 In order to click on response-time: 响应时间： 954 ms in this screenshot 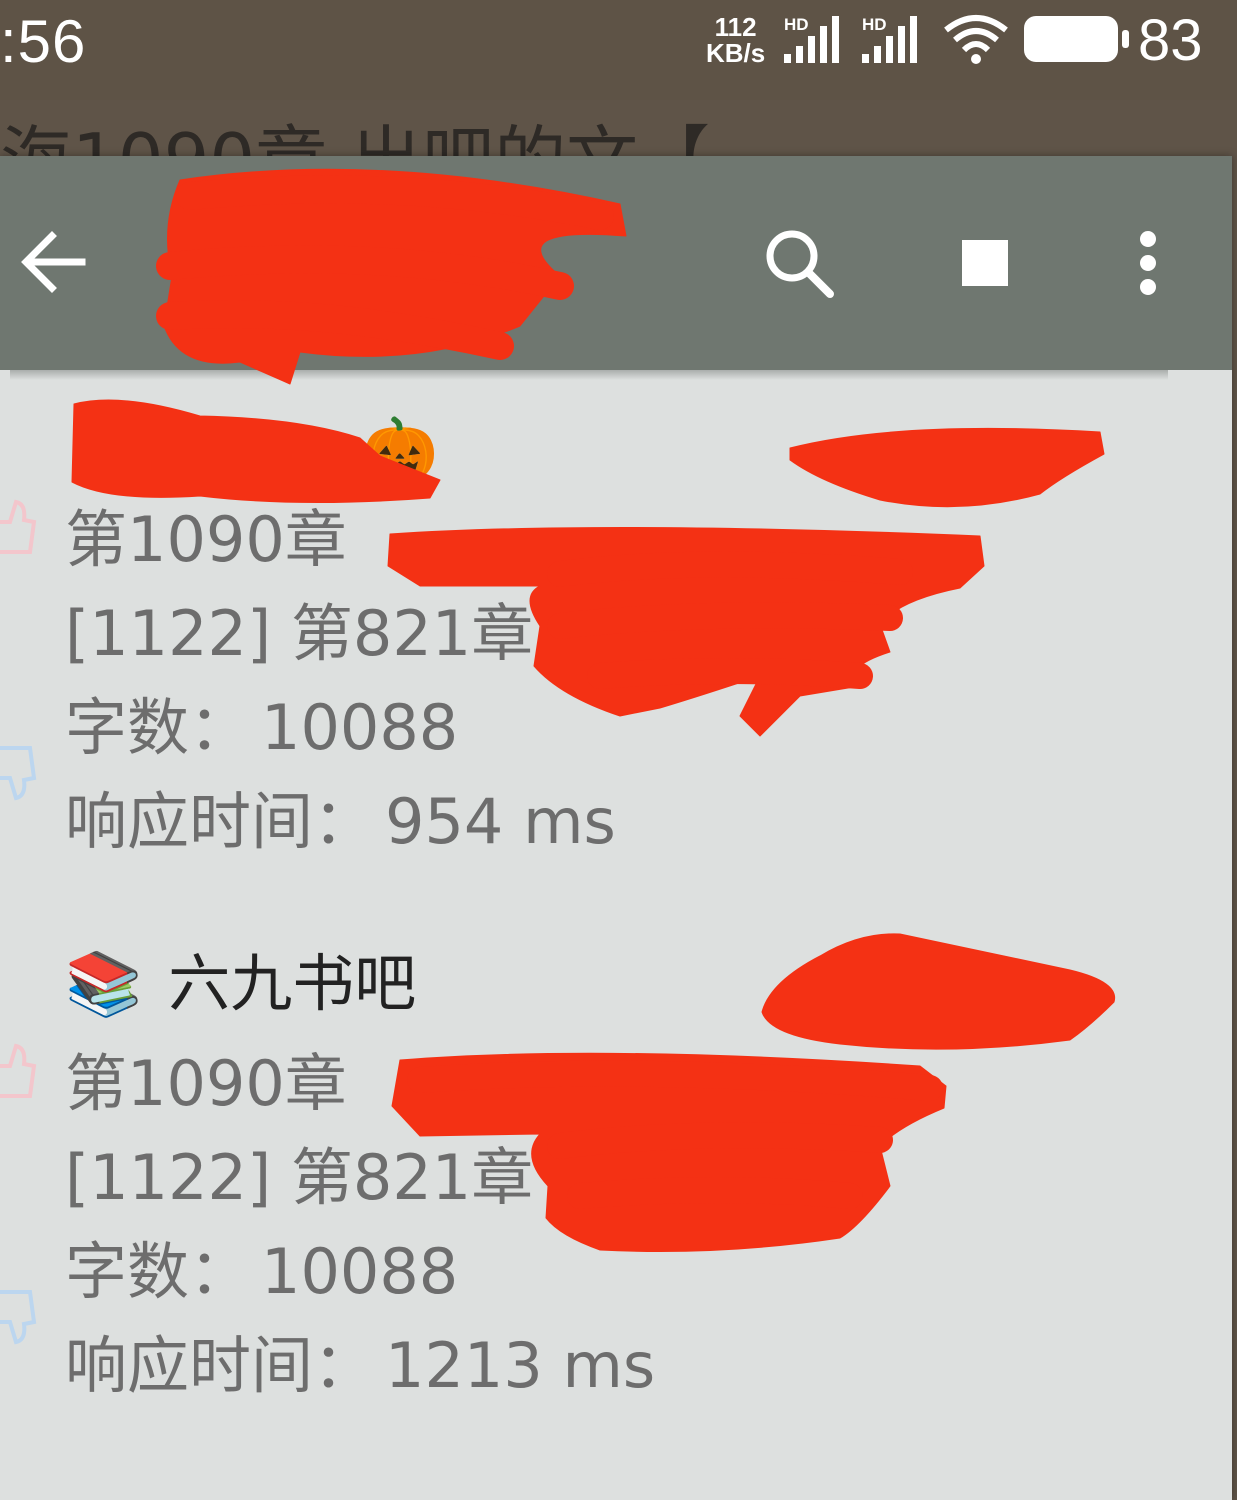, I will do `click(340, 822)`.